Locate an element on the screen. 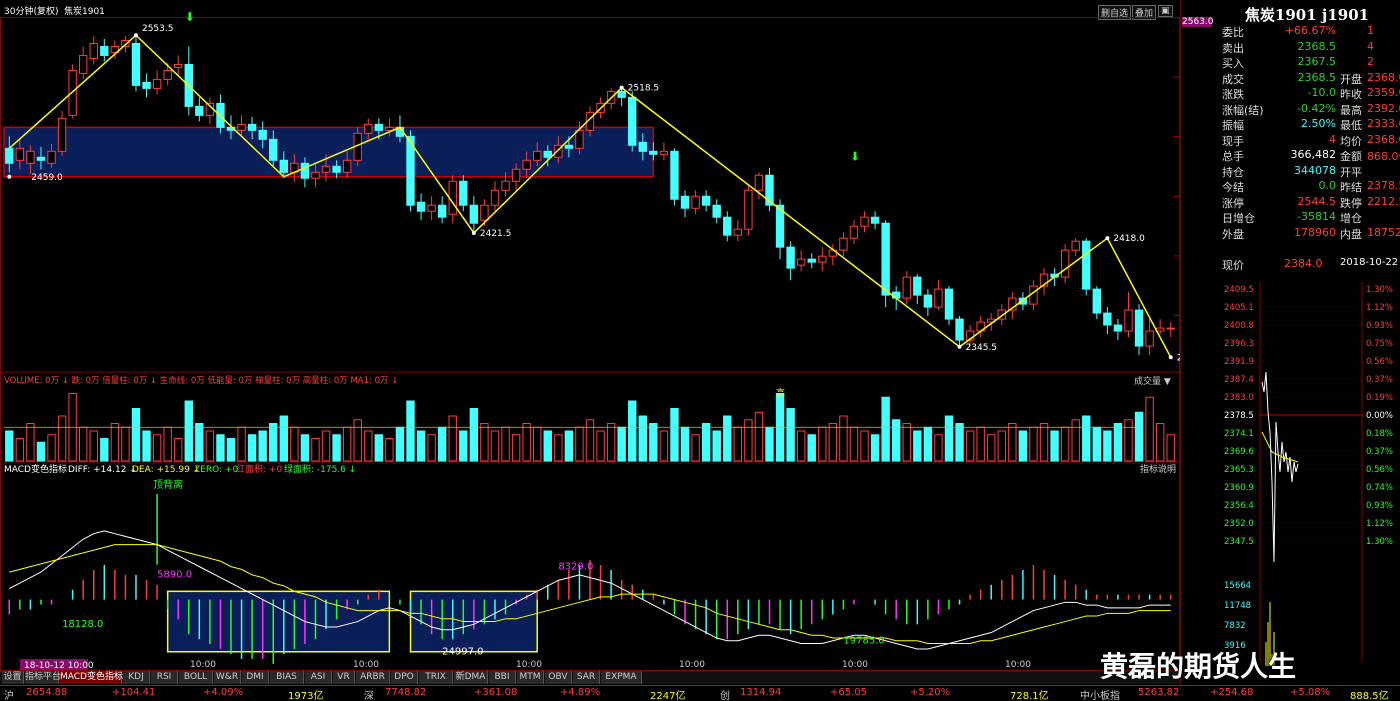 Image resolution: width=1400 pixels, height=701 pixels. quote-label2: 开平 is located at coordinates (1351, 171).